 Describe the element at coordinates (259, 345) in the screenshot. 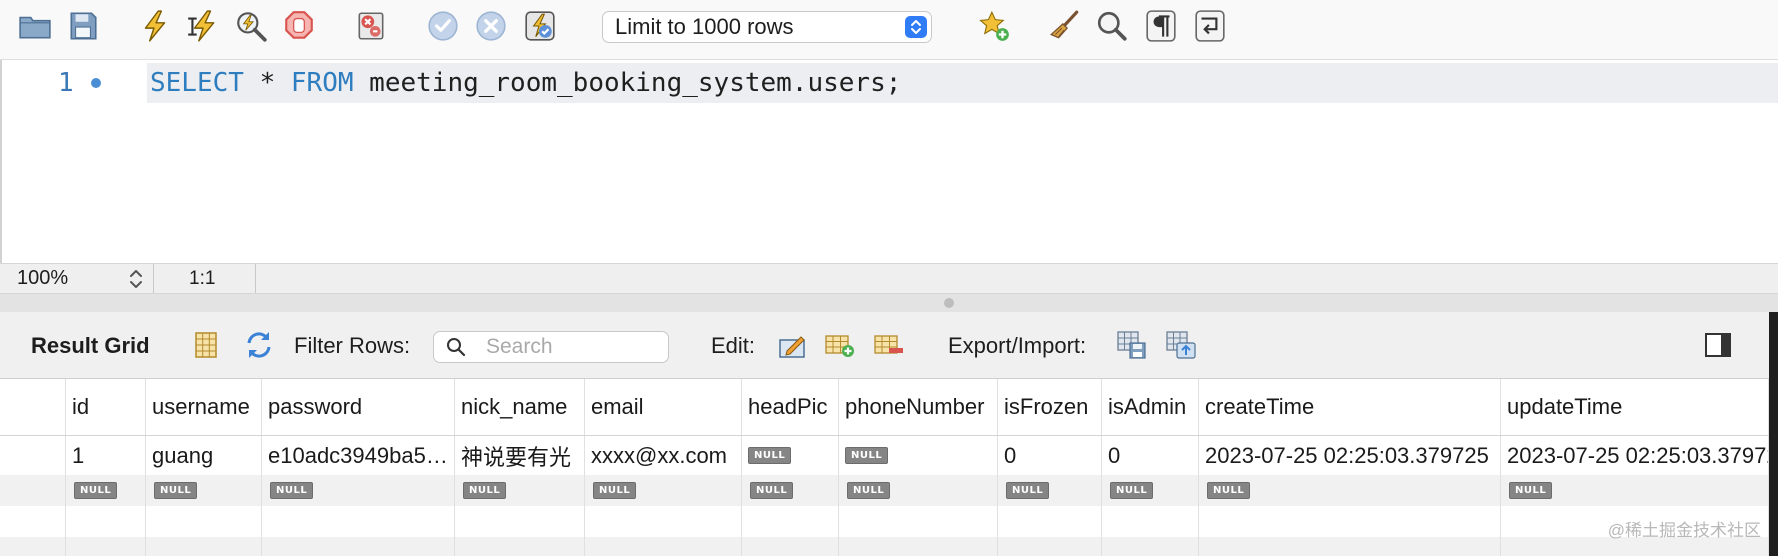

I see `refresh-icon` at that location.